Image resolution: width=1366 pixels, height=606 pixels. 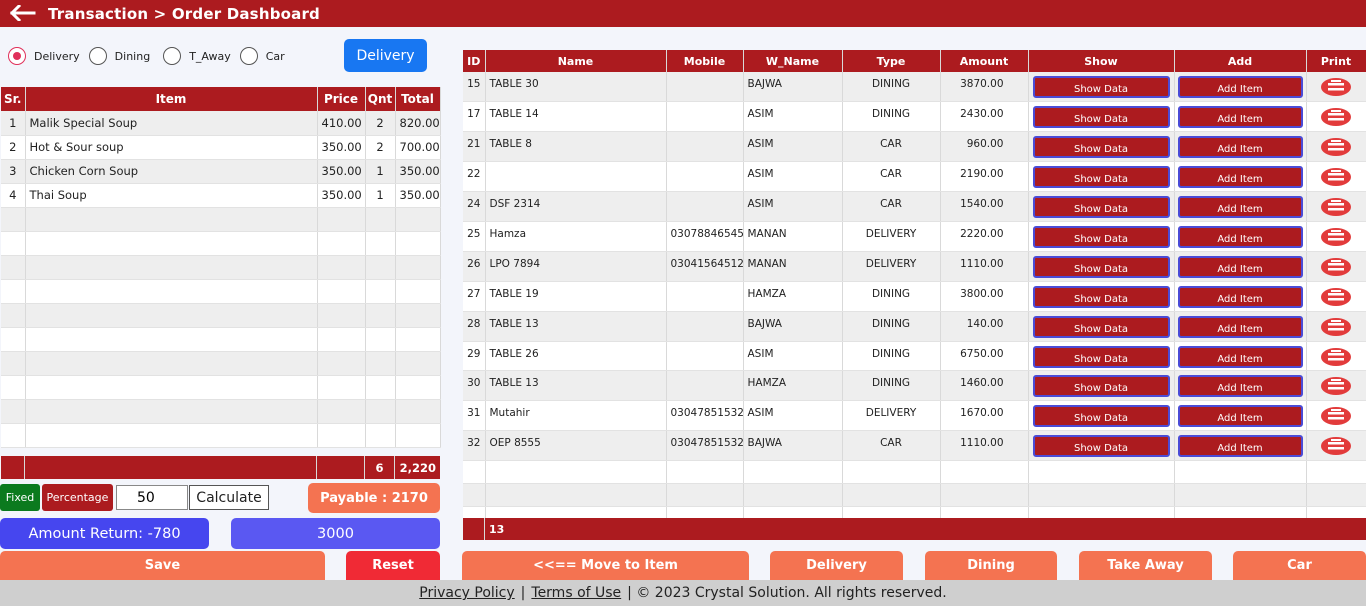 I want to click on delivery-filter-button: Delivery, so click(x=836, y=565).